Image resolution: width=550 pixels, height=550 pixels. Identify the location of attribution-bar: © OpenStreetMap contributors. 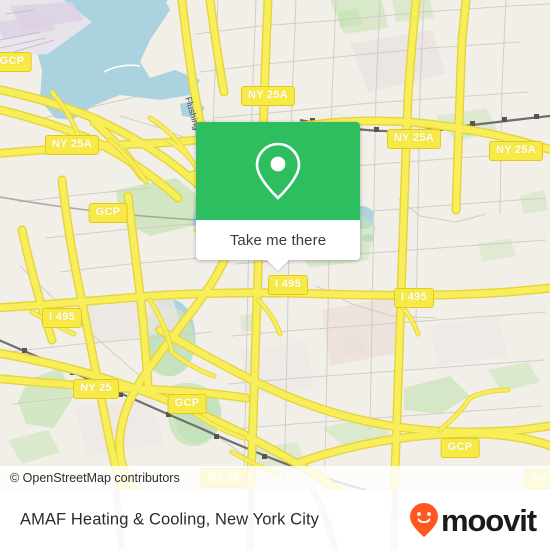
(275, 478).